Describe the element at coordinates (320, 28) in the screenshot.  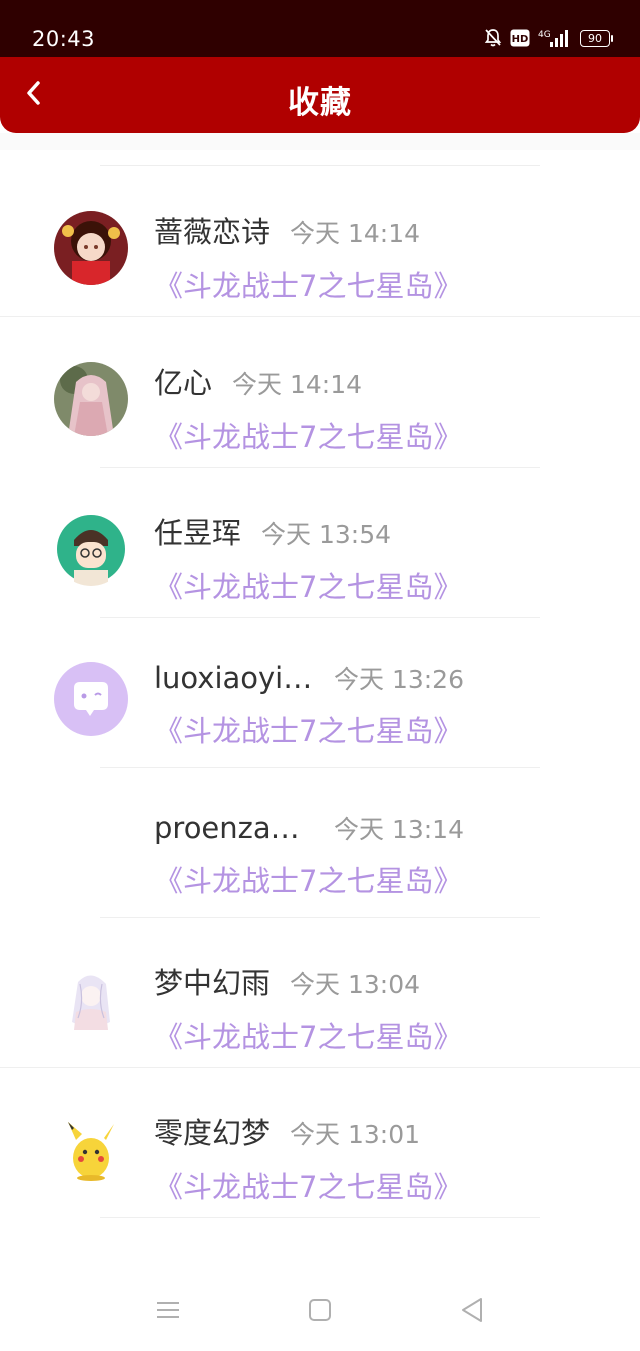
I see `status-bar: 20:43 HD 4G 90` at that location.